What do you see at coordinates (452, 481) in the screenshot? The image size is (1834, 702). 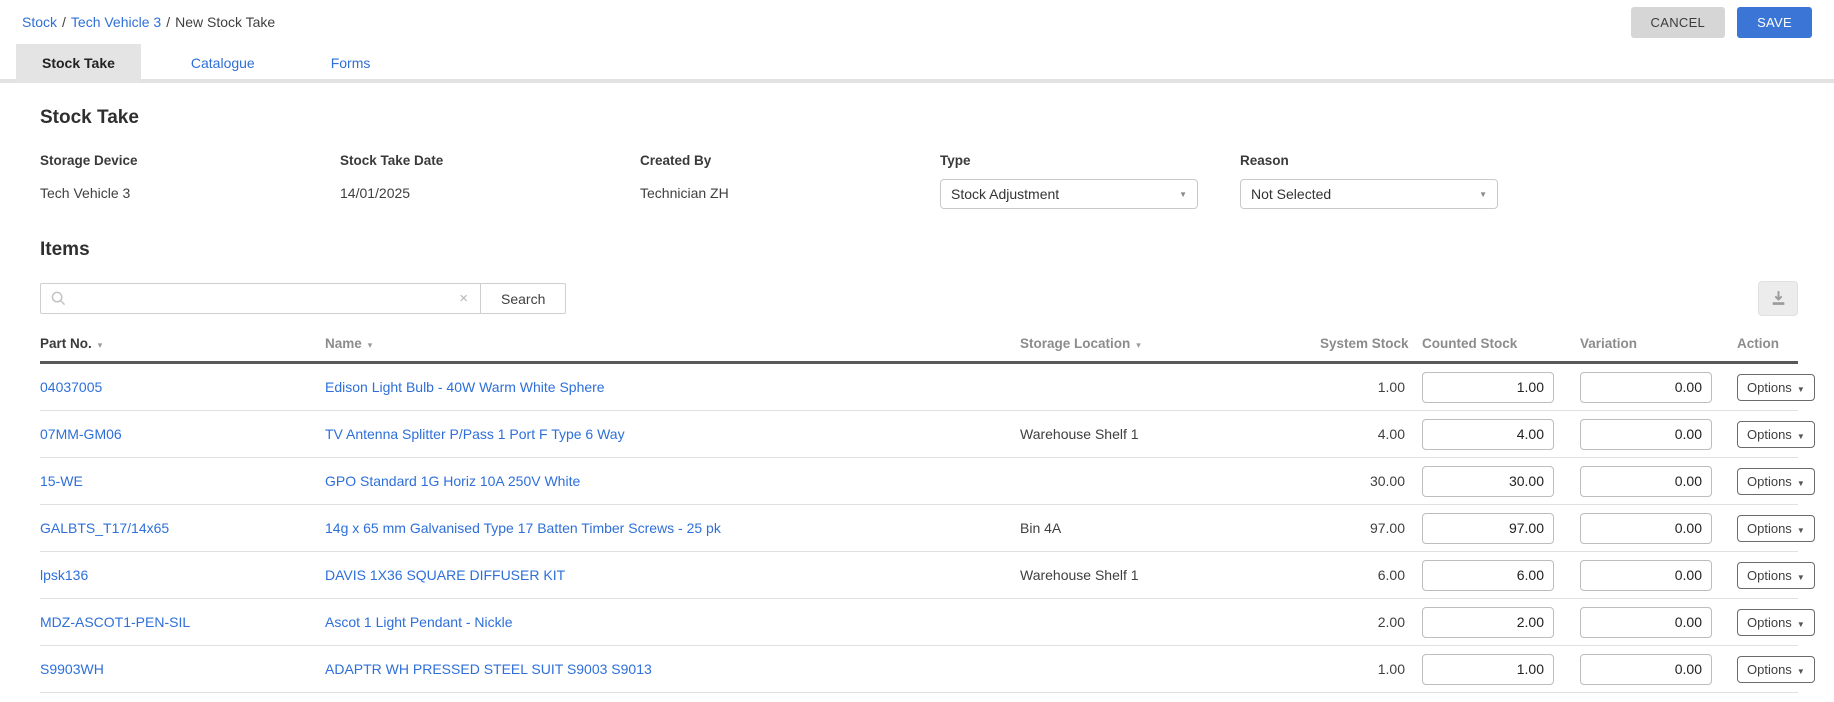 I see `item-name-link: GPO Standard 1G Horiz 10A 250V White` at bounding box center [452, 481].